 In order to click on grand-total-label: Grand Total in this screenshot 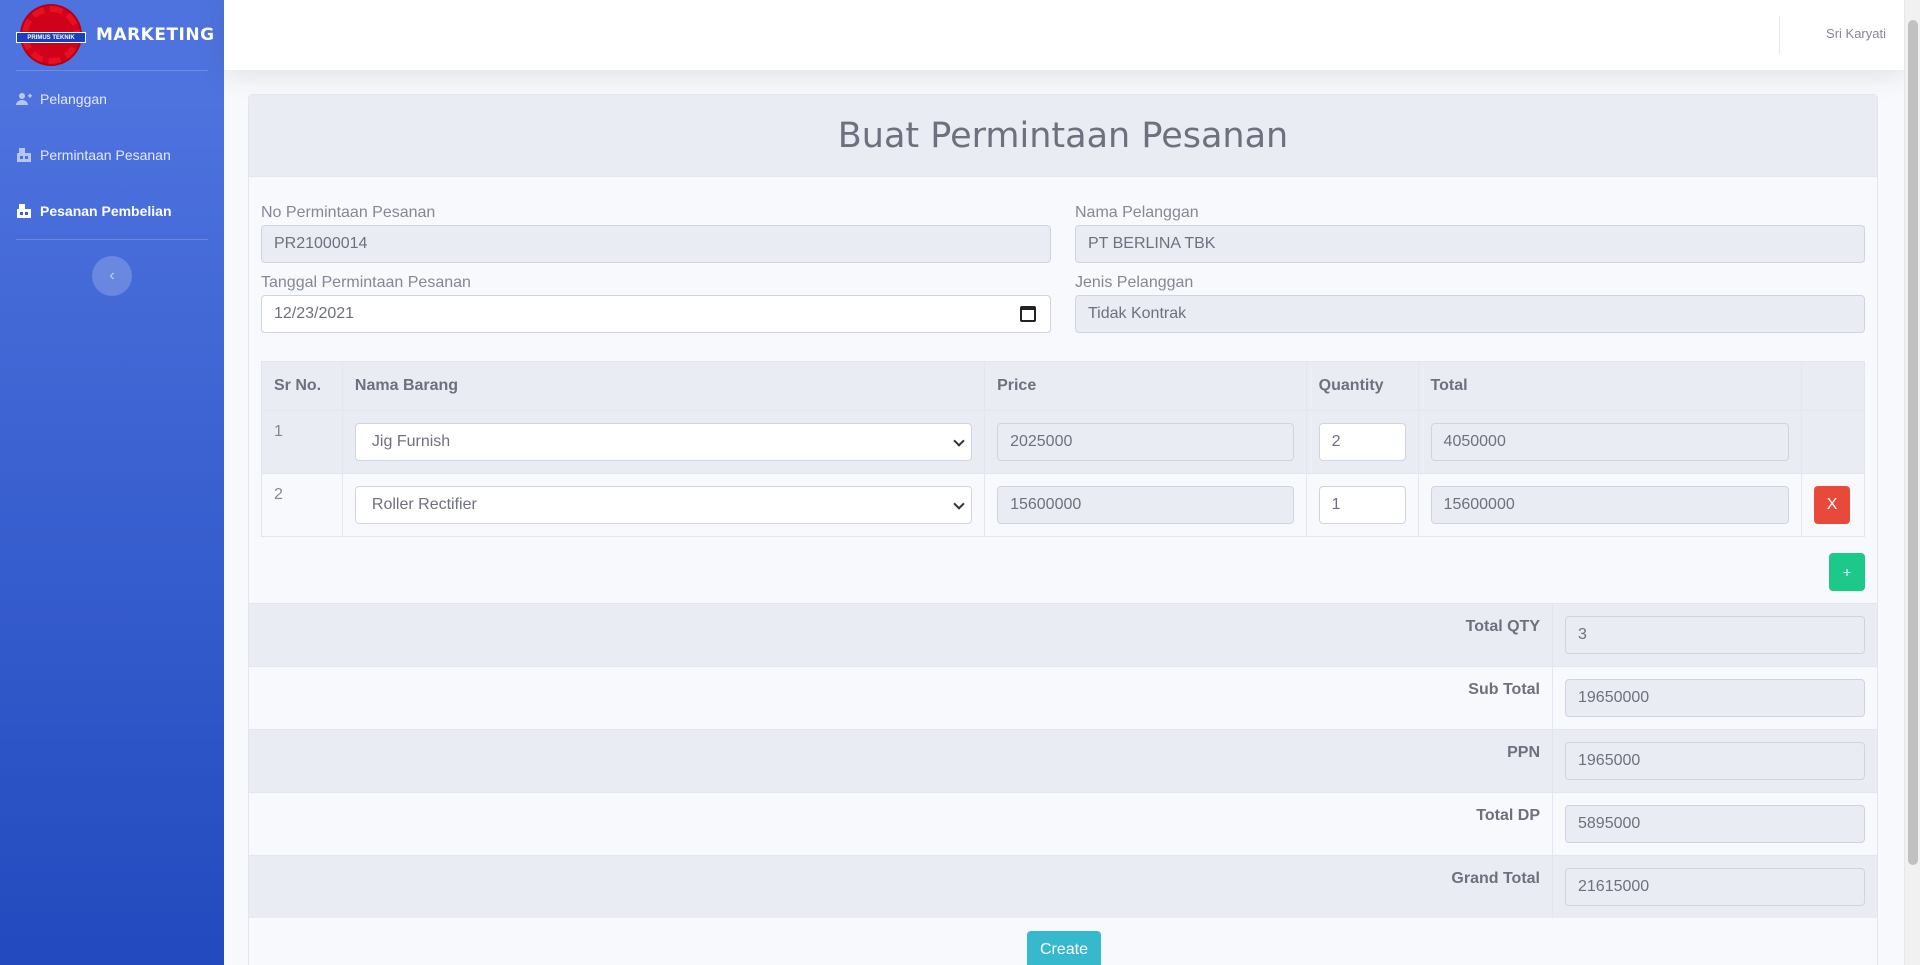, I will do `click(901, 887)`.